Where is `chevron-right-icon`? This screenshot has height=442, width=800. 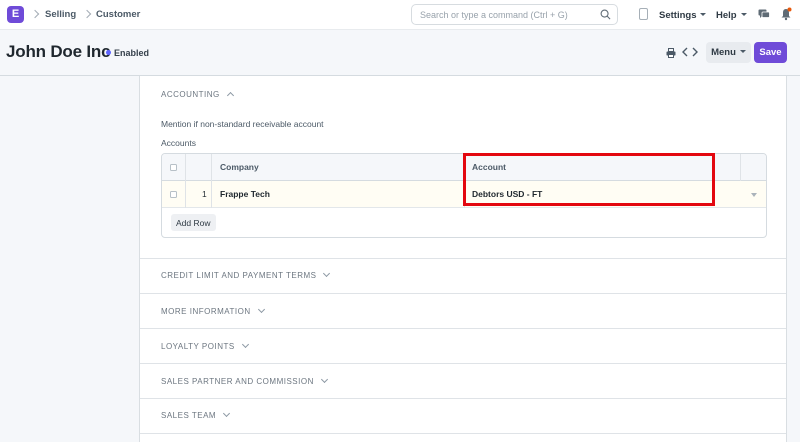
chevron-right-icon is located at coordinates (695, 52).